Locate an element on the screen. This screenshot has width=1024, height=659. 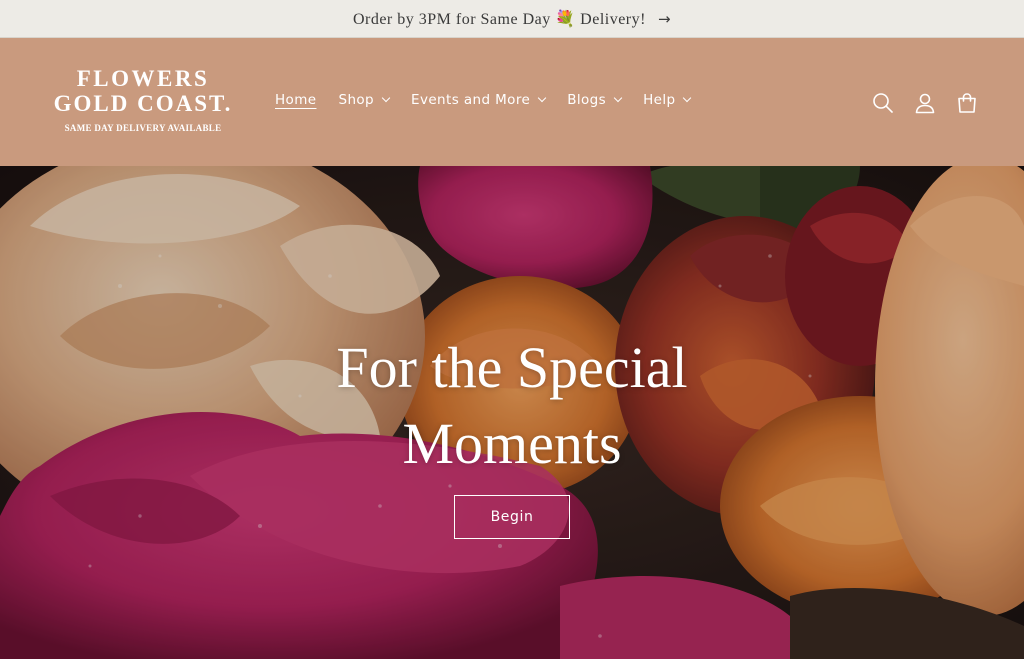
header-icons is located at coordinates (931, 103).